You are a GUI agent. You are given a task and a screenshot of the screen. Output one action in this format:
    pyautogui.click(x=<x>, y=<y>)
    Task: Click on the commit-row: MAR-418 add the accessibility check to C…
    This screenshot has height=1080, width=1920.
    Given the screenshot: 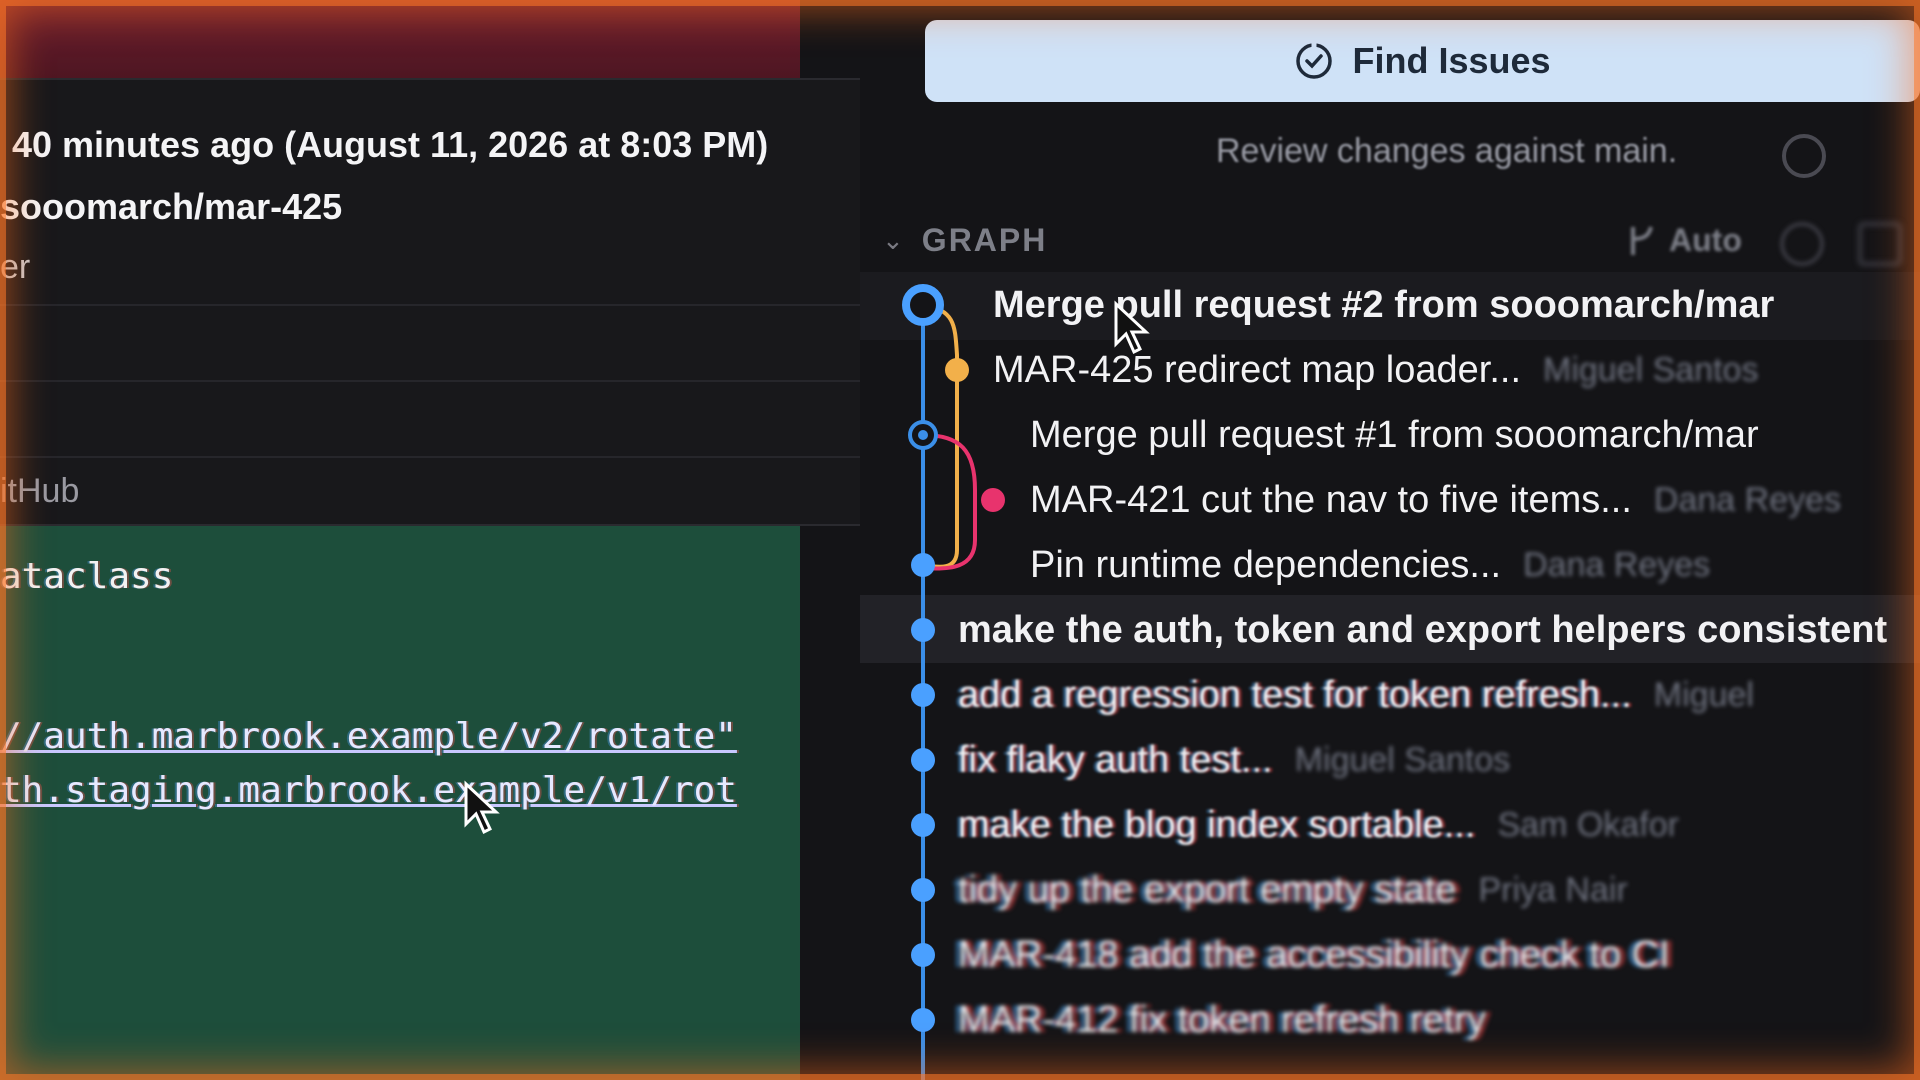 What is the action you would take?
    pyautogui.click(x=1314, y=955)
    